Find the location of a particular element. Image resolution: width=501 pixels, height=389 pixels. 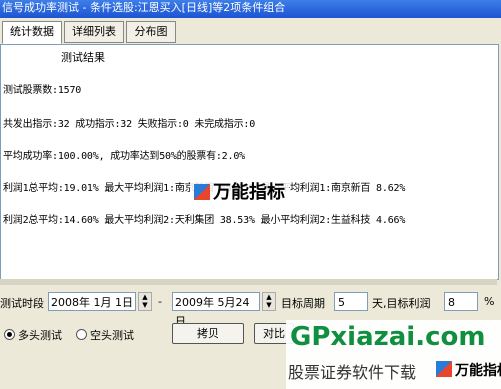

center-watermark: 万能指标 is located at coordinates (239, 191).